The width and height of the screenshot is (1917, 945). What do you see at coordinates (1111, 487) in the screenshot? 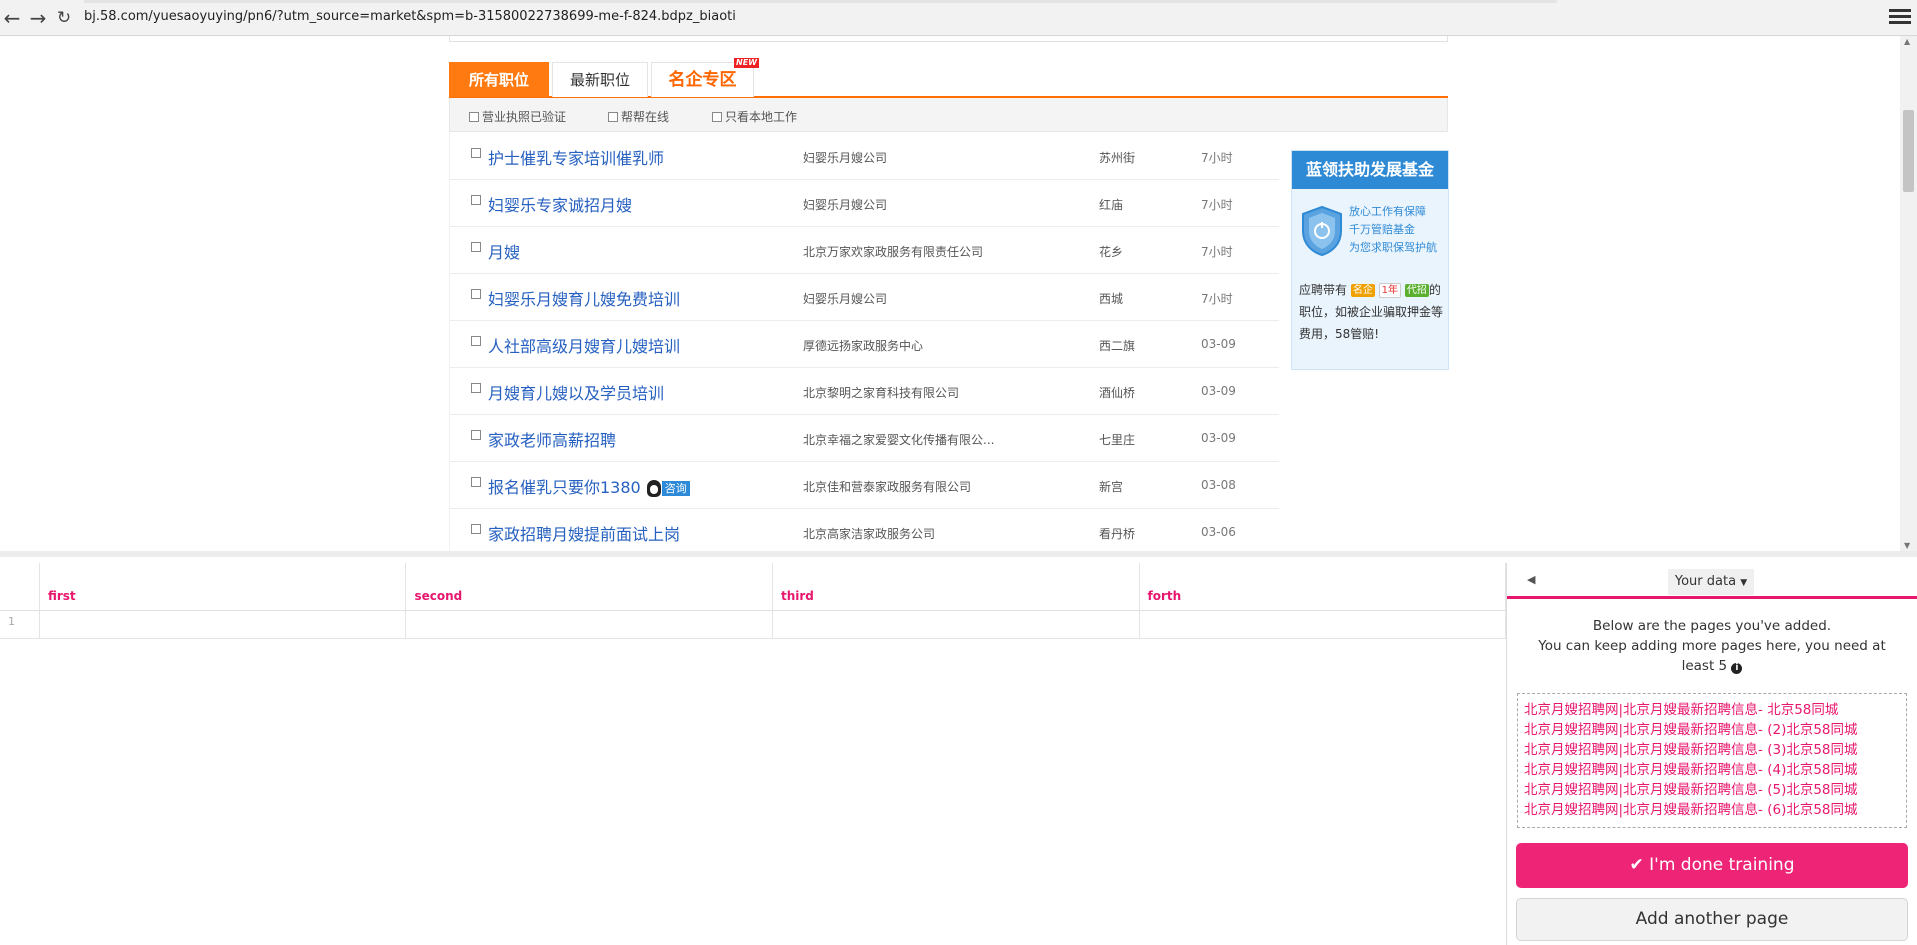
I see `job-area: 新宫` at bounding box center [1111, 487].